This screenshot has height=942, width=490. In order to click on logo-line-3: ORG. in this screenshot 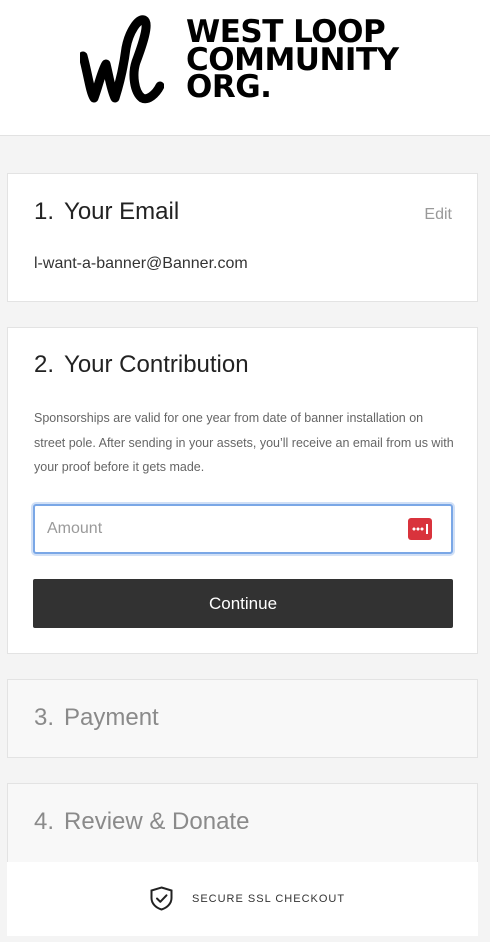, I will do `click(229, 87)`.